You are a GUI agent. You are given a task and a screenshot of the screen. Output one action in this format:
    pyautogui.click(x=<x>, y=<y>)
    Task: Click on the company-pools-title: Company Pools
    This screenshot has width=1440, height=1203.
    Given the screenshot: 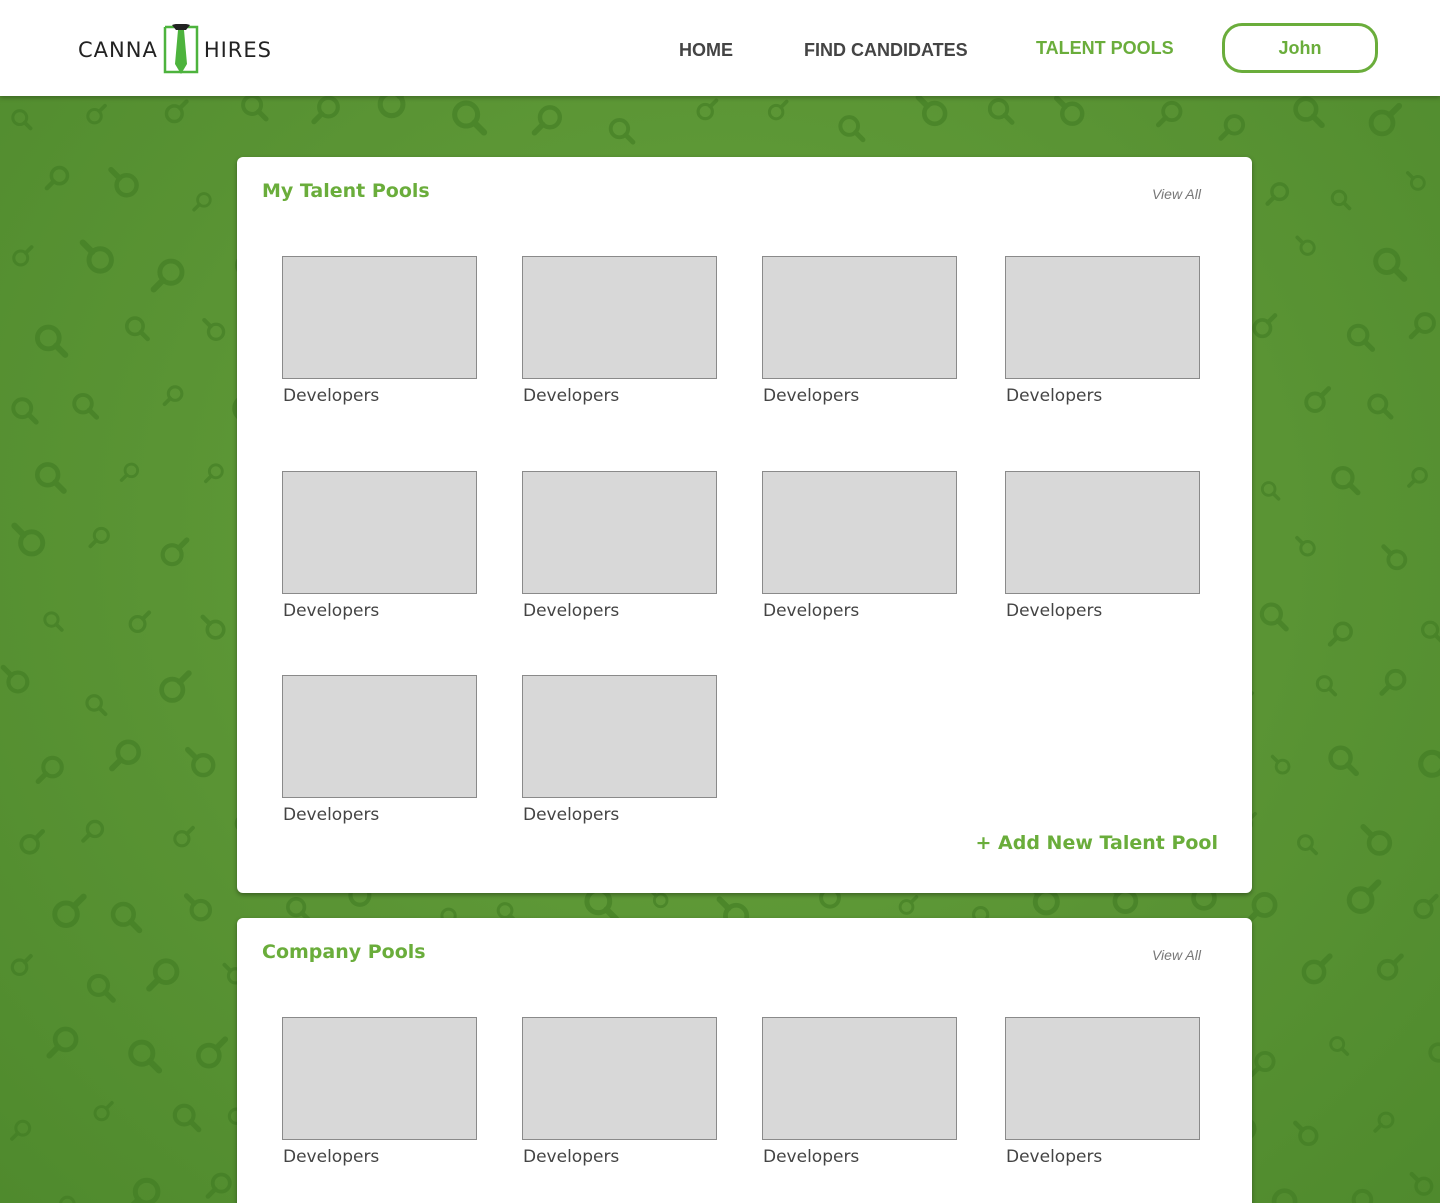 What is the action you would take?
    pyautogui.click(x=344, y=952)
    